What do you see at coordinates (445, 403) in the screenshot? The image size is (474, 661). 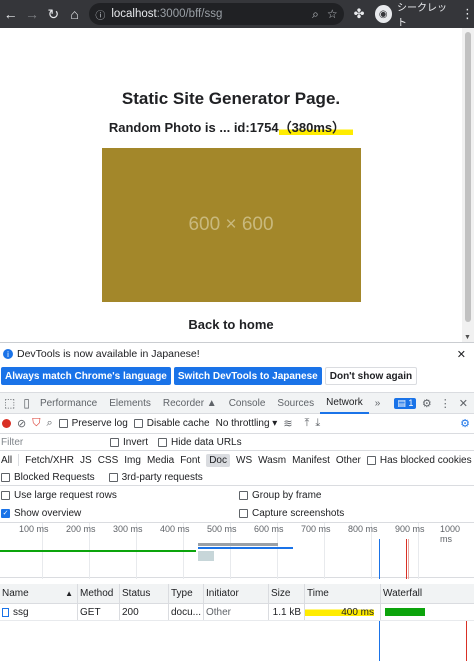 I see `customize-kebab-icon: ⋮` at bounding box center [445, 403].